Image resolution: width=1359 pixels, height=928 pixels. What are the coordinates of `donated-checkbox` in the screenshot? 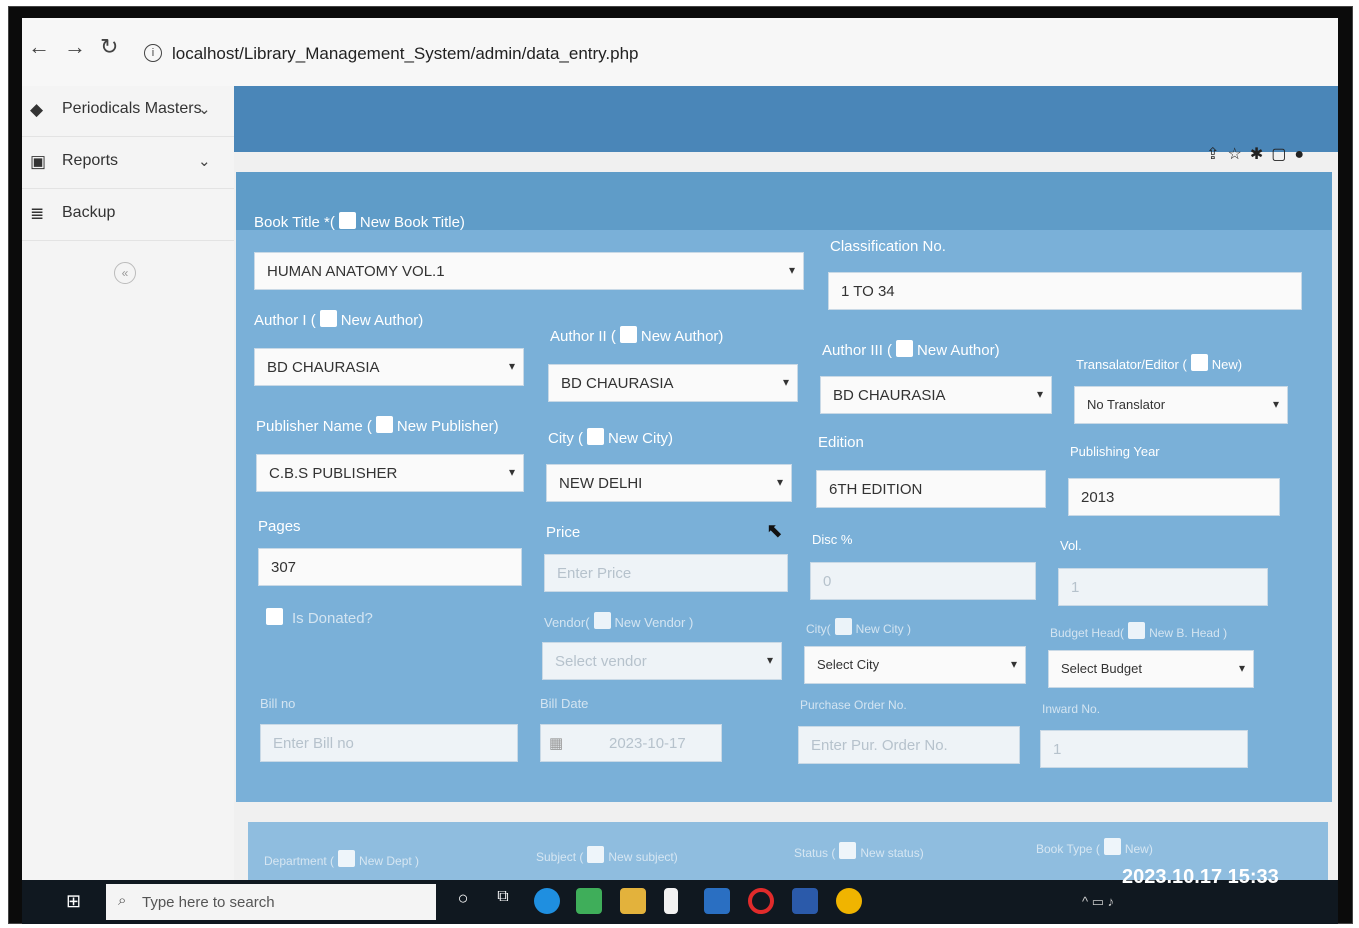 It's located at (274, 616).